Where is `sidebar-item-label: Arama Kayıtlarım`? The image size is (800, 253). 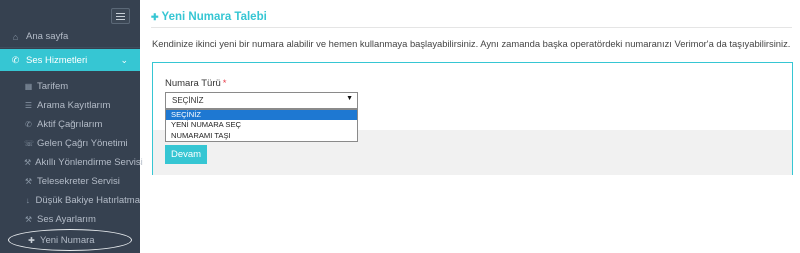
sidebar-item-label: Arama Kayıtlarım is located at coordinates (74, 105).